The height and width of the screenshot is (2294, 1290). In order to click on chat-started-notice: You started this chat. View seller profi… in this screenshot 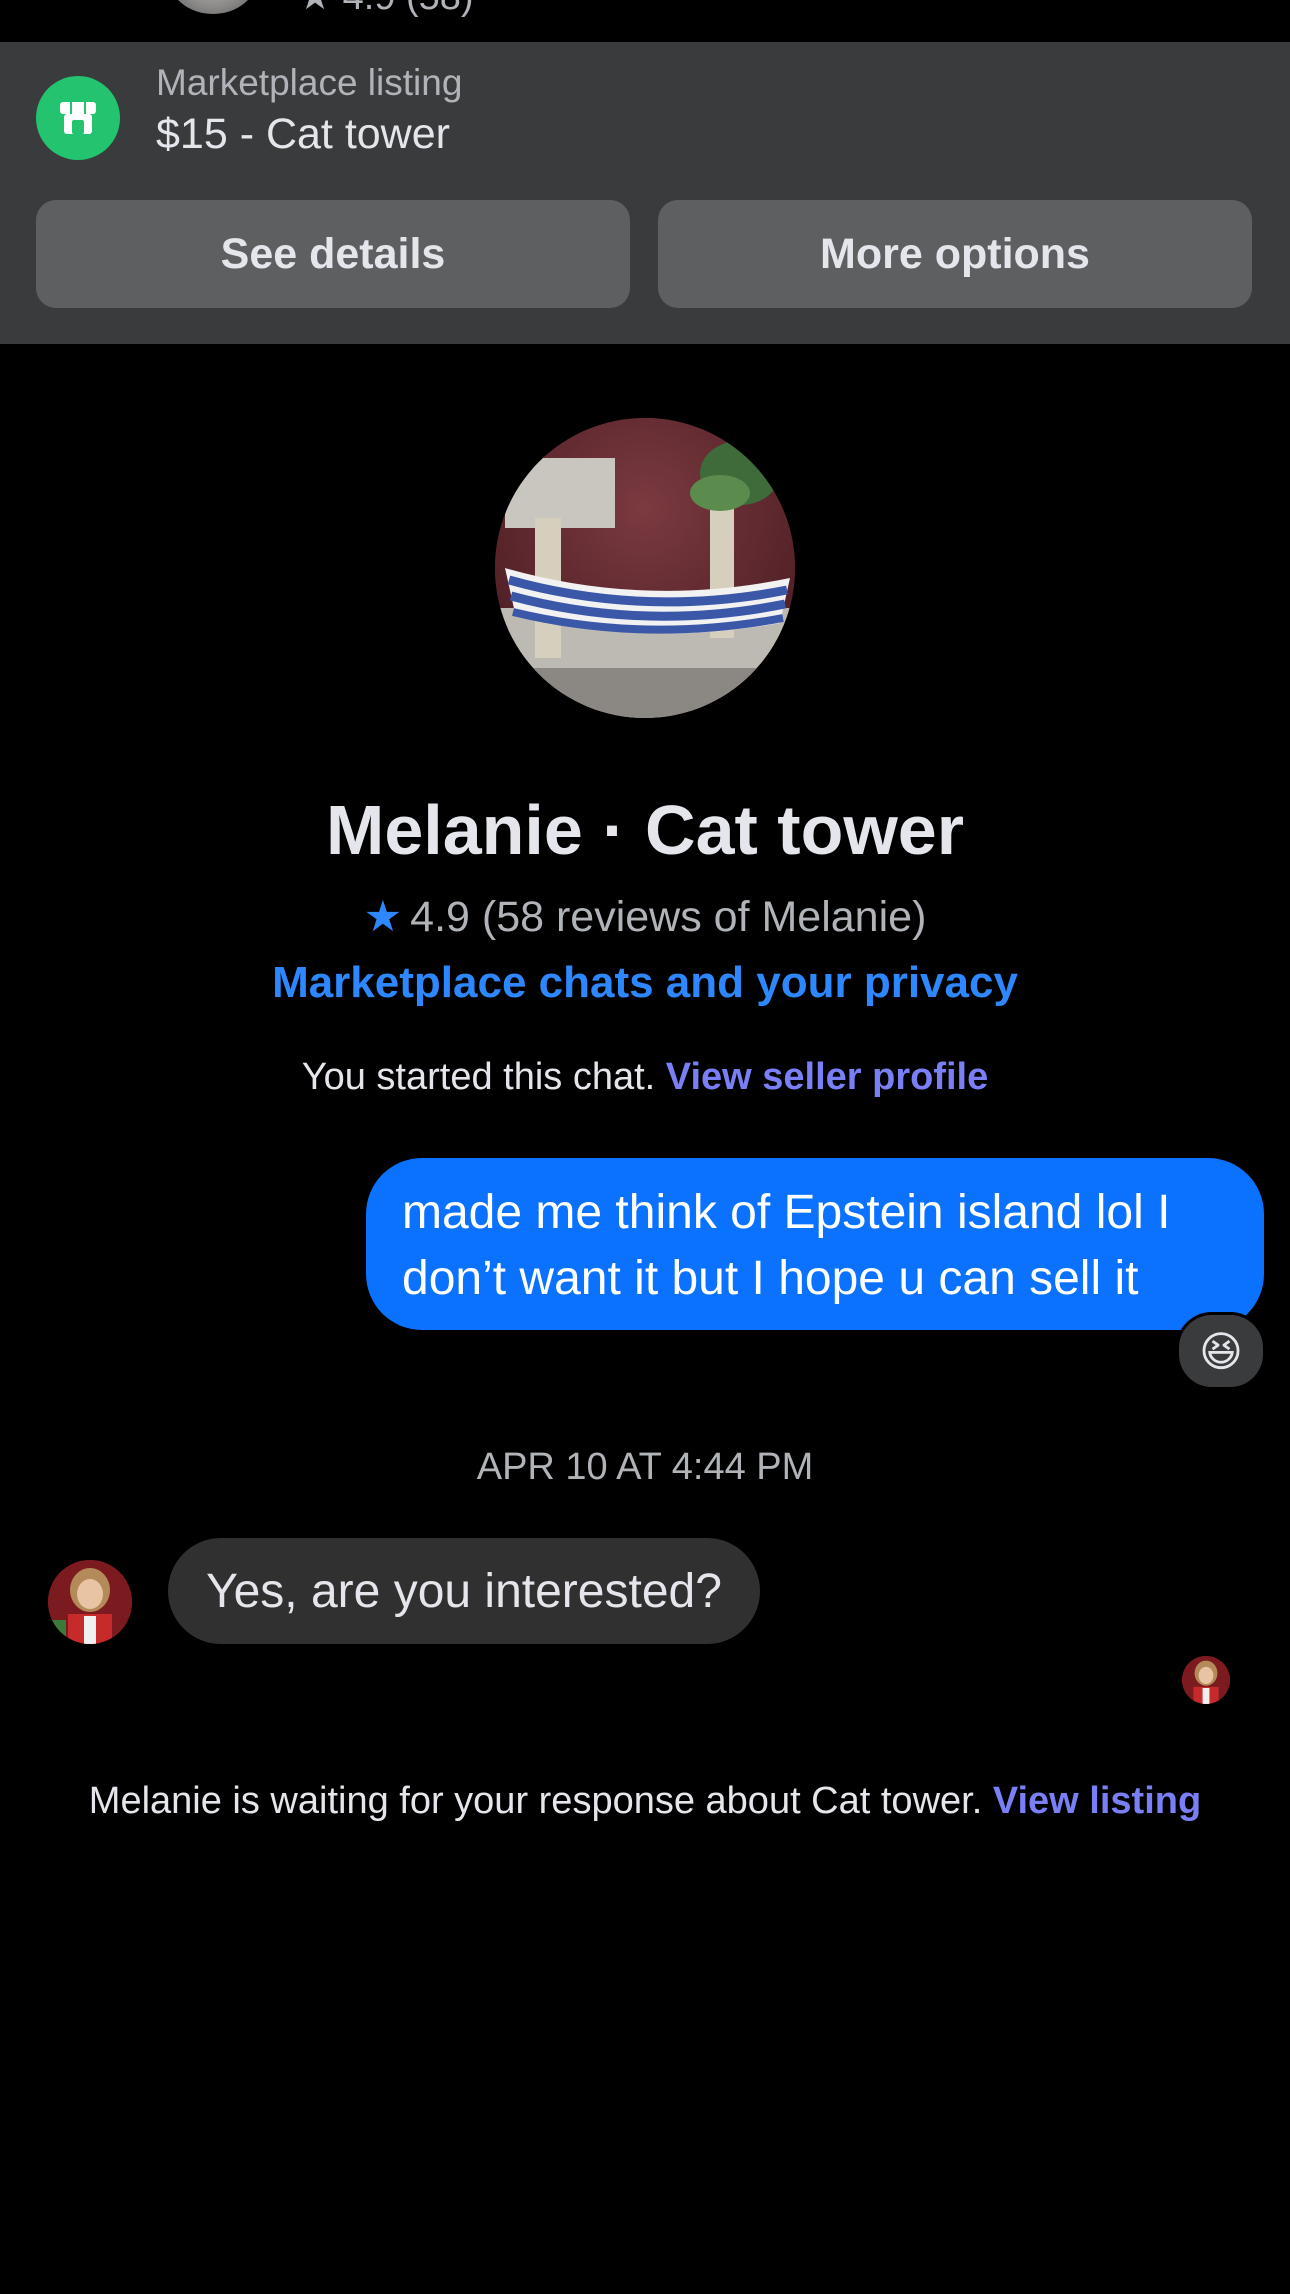, I will do `click(645, 1077)`.